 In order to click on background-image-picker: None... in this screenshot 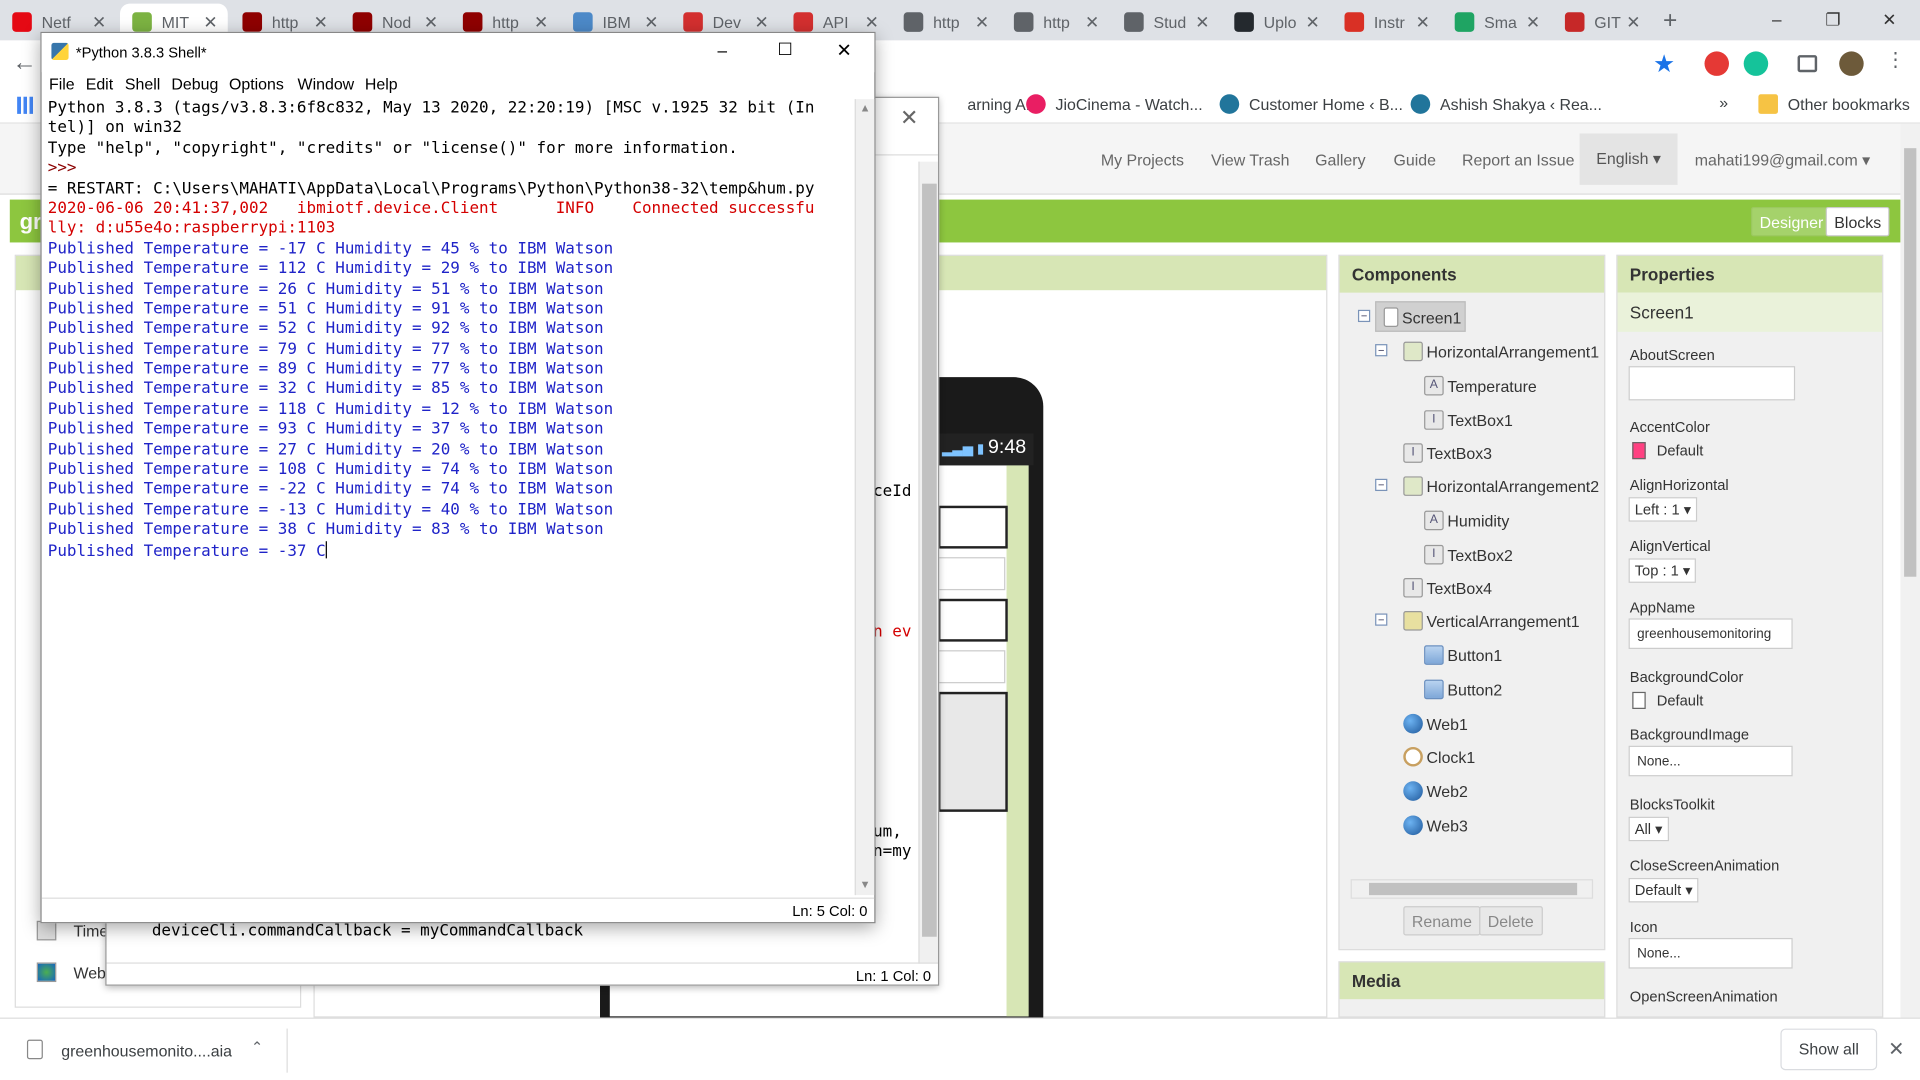, I will do `click(1710, 761)`.